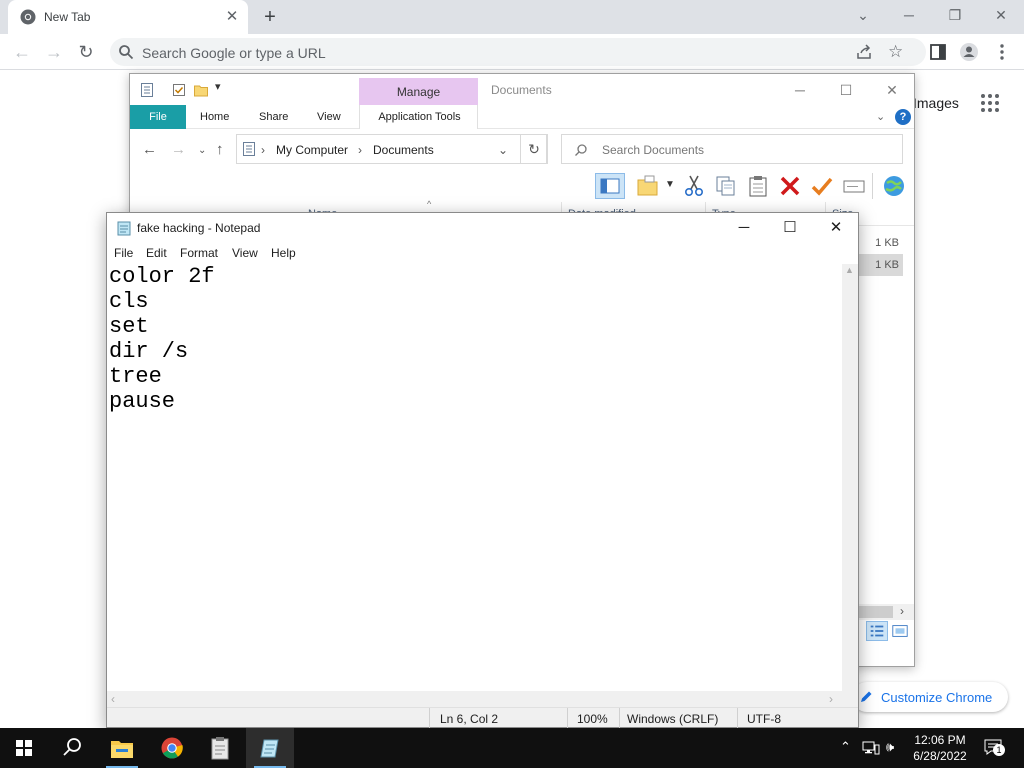 The width and height of the screenshot is (1024, 768). I want to click on sort-up-icon: ^, so click(429, 204).